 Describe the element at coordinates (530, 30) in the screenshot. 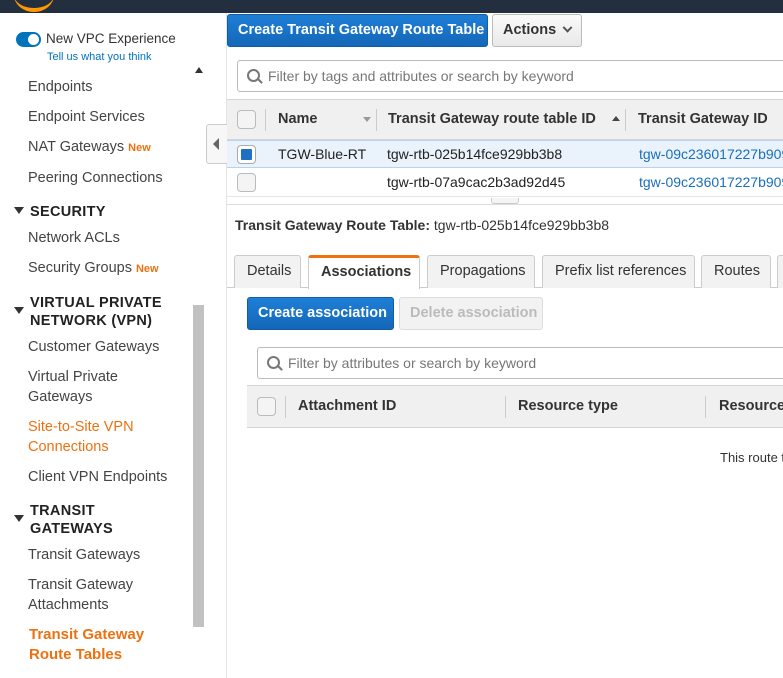

I see `actions-label: Actions` at that location.